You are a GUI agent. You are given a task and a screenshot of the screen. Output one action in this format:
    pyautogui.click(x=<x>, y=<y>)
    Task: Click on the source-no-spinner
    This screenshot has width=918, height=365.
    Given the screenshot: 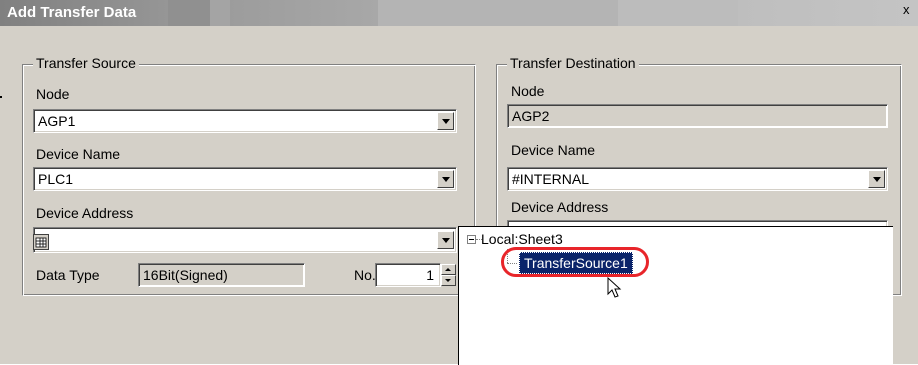 What is the action you would take?
    pyautogui.click(x=448, y=275)
    